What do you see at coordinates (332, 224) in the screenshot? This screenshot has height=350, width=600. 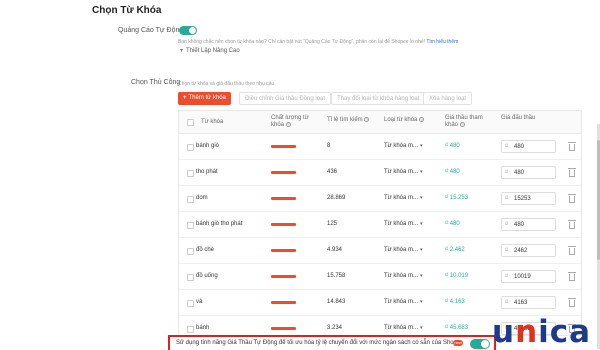 I see `search-rate-cell: 125` at bounding box center [332, 224].